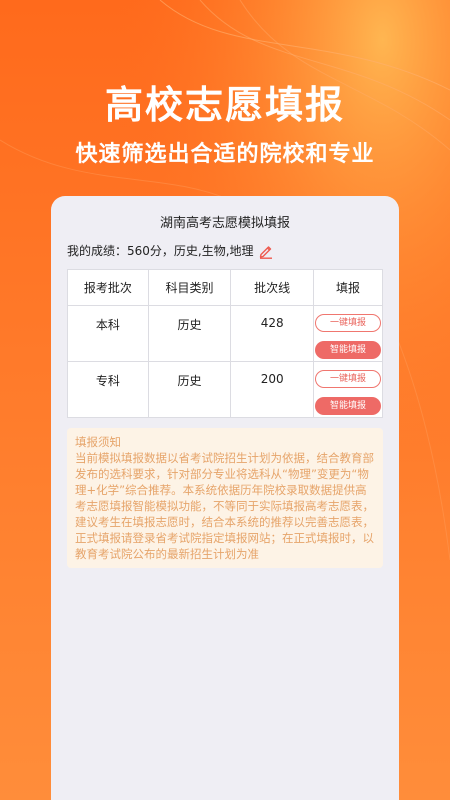 This screenshot has height=800, width=450. I want to click on column-header-action: 填报, so click(348, 287).